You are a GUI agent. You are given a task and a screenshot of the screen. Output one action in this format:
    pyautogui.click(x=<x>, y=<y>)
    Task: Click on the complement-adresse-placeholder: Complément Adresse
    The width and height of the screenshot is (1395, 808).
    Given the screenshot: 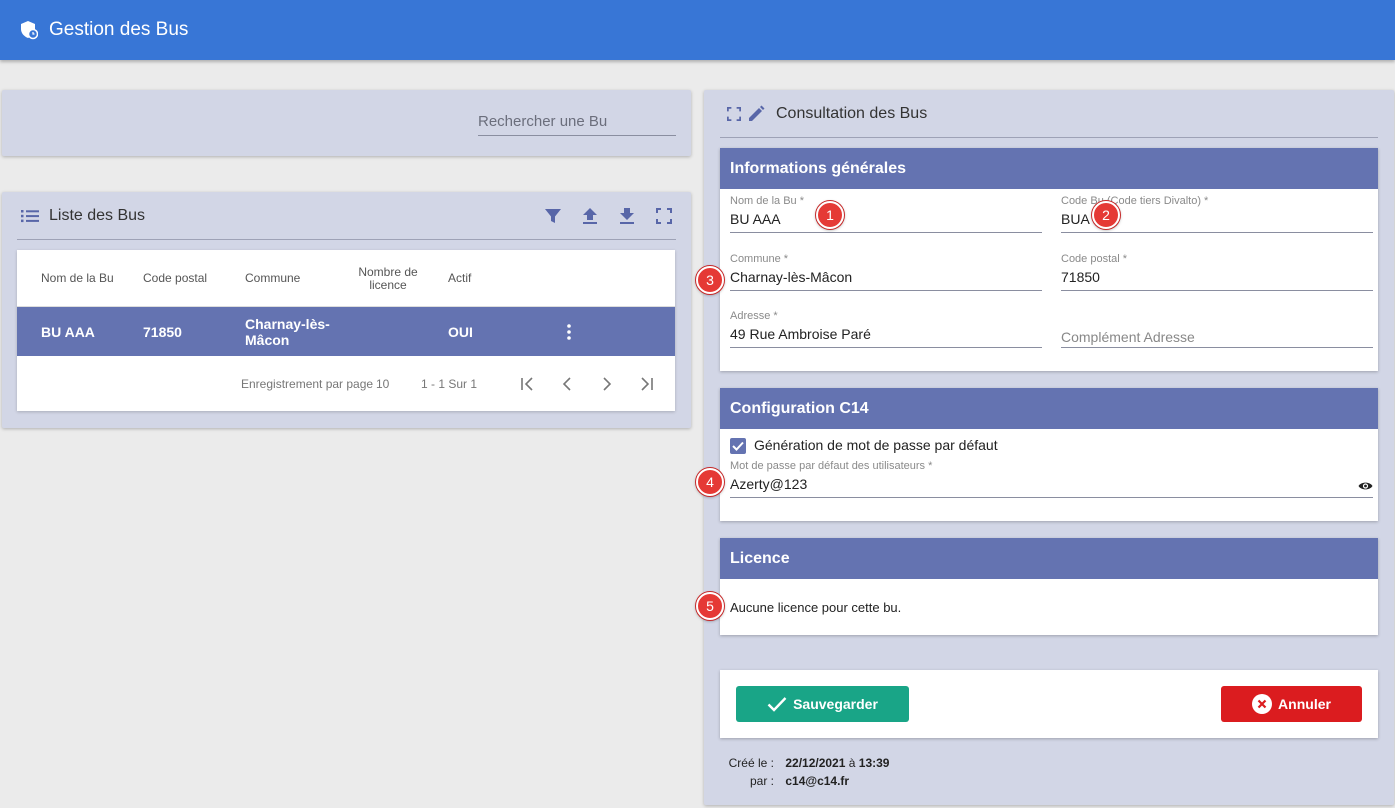 What is the action you would take?
    pyautogui.click(x=1128, y=337)
    